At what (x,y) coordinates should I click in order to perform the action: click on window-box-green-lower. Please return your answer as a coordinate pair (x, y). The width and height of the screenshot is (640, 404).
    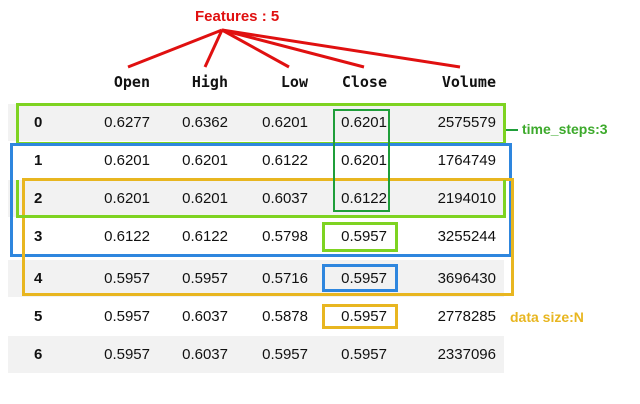
    Looking at the image, I should click on (261, 199).